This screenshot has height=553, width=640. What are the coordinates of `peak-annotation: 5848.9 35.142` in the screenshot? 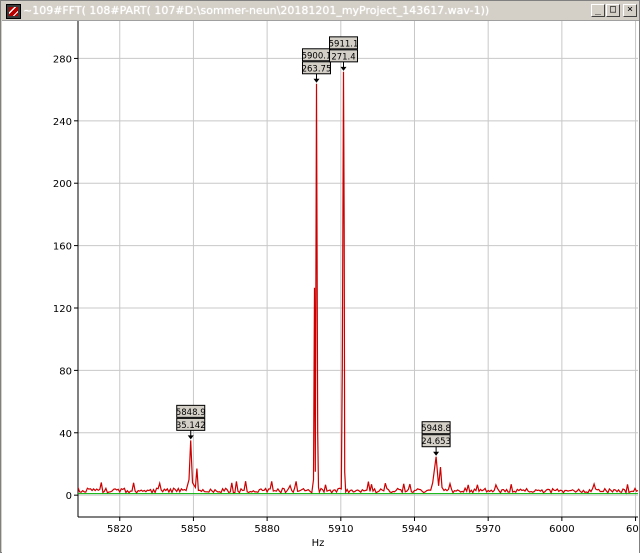 It's located at (191, 422).